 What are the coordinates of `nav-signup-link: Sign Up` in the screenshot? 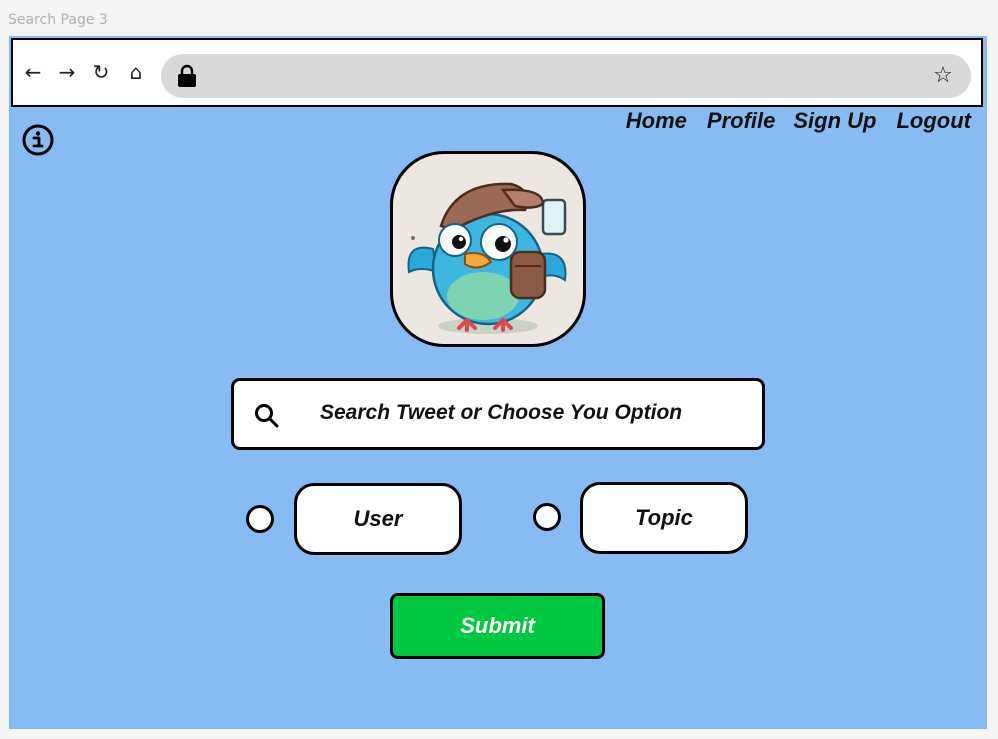 It's located at (834, 121).